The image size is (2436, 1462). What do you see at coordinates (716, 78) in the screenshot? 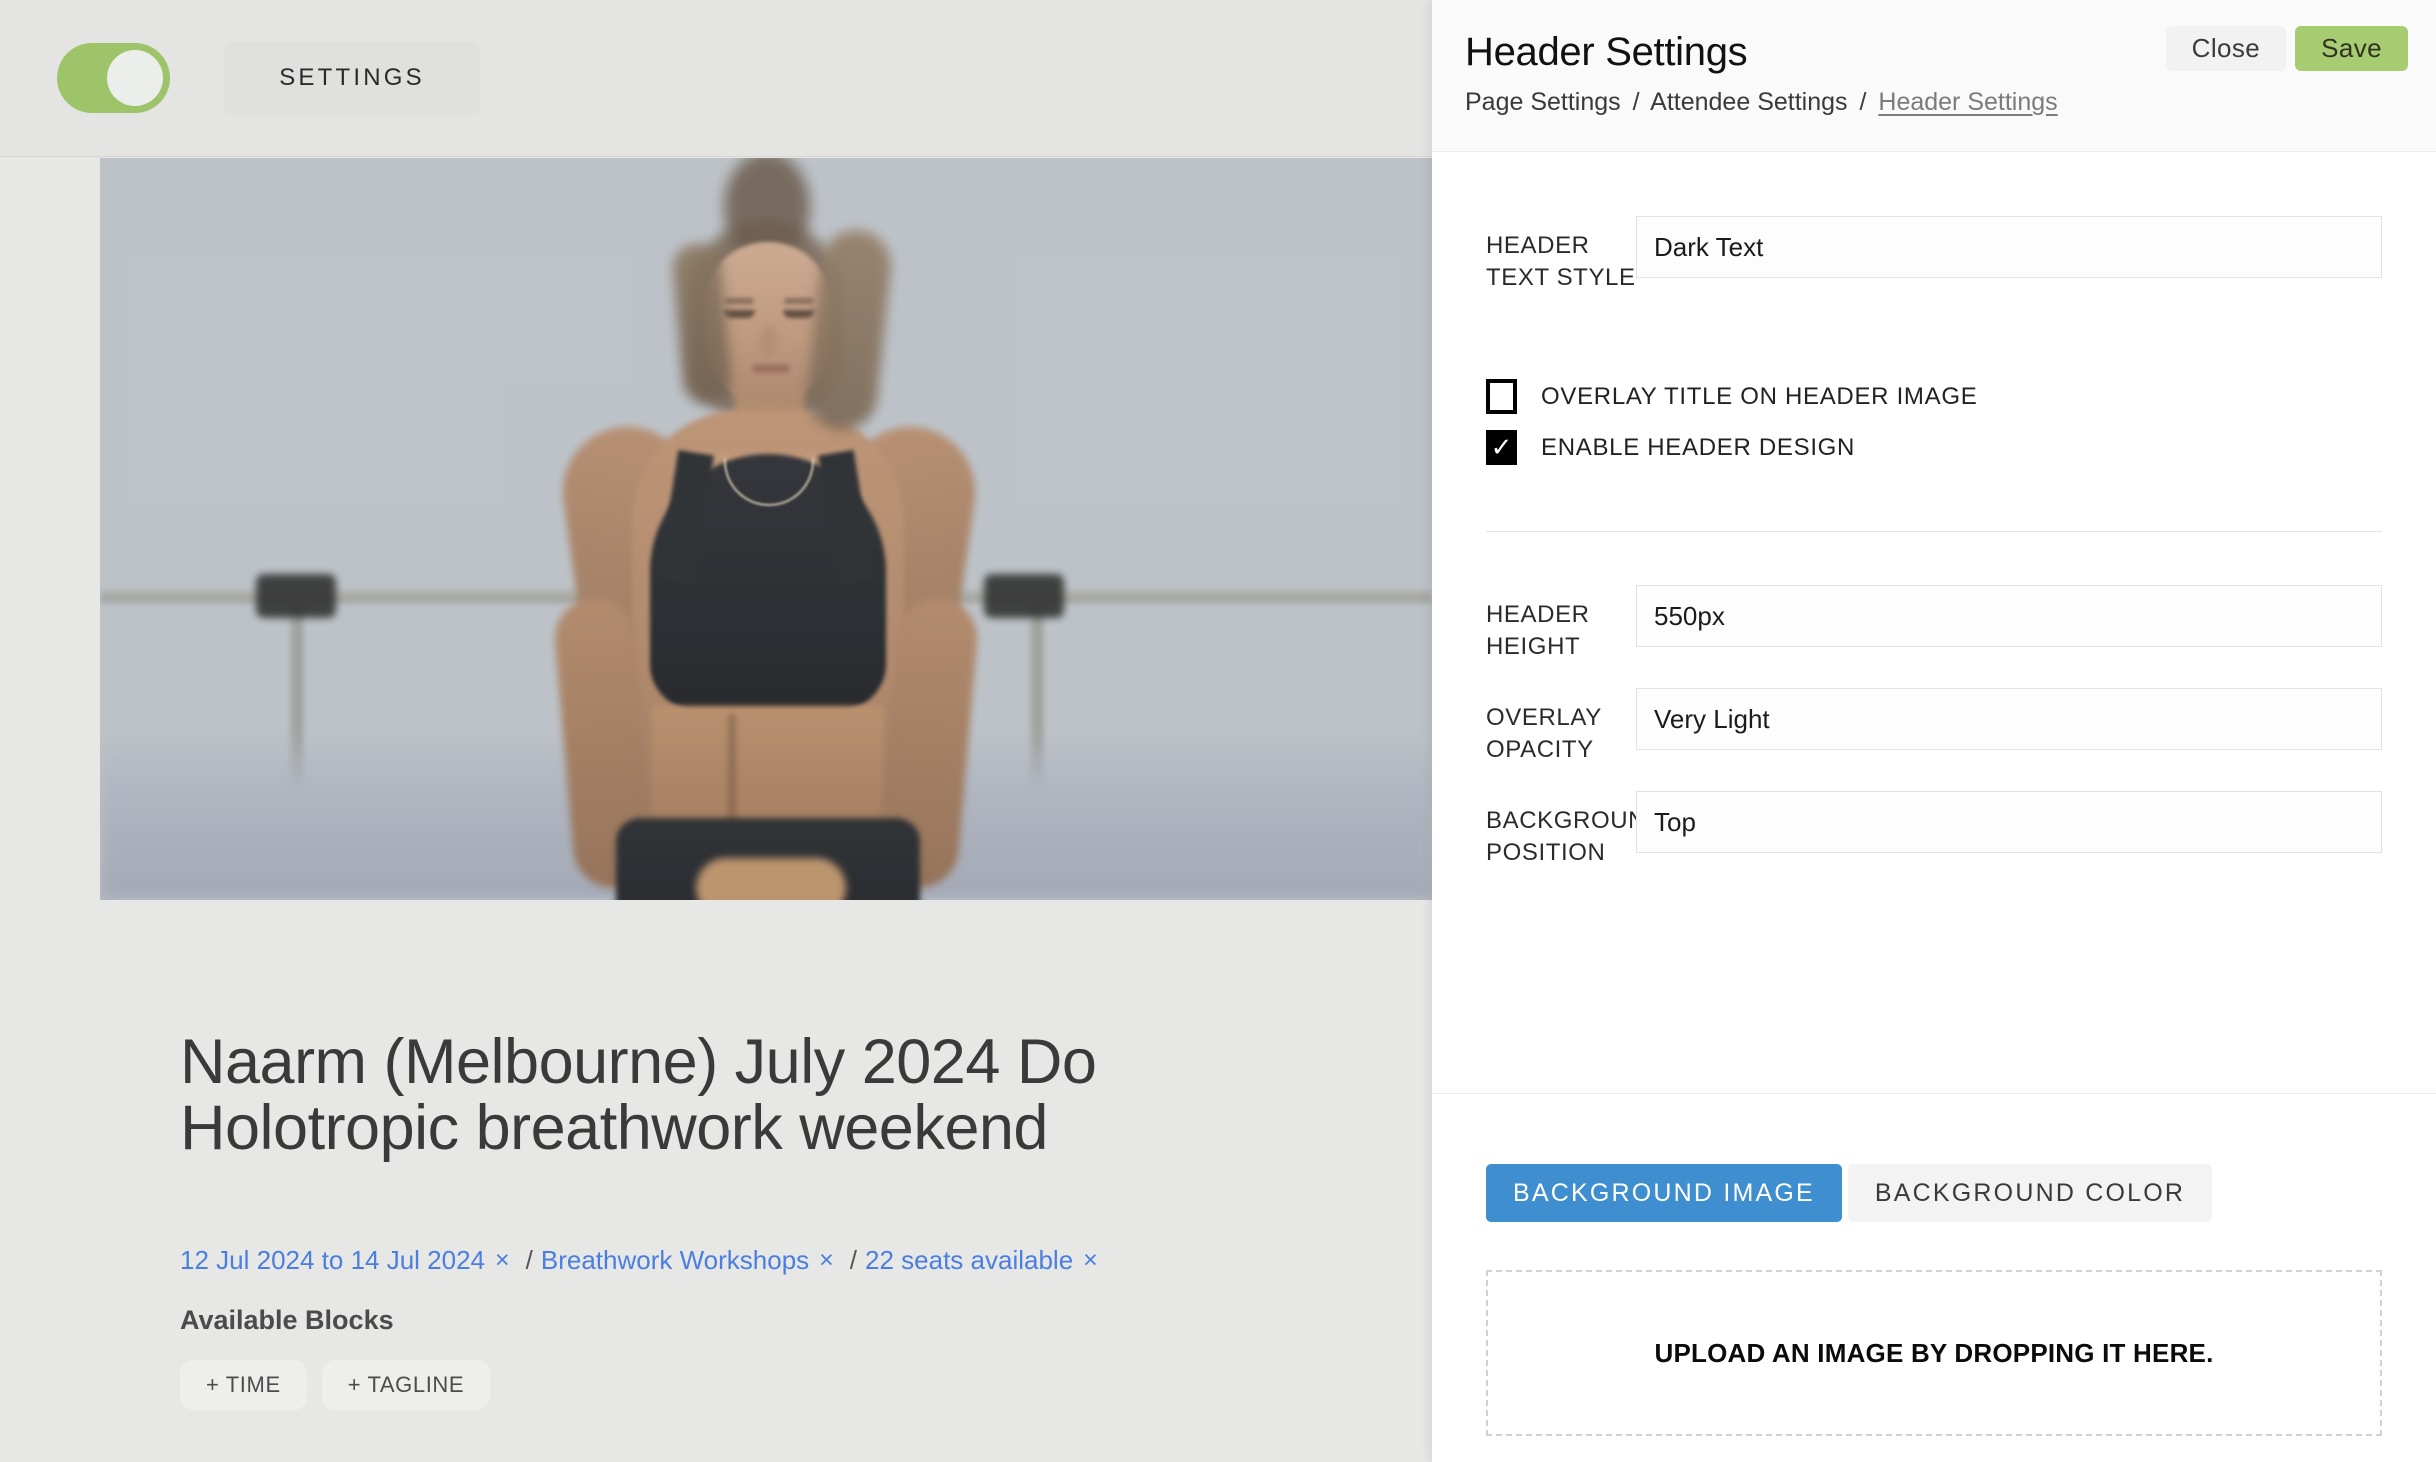
I see `editor-toolbar: SETTINGS` at bounding box center [716, 78].